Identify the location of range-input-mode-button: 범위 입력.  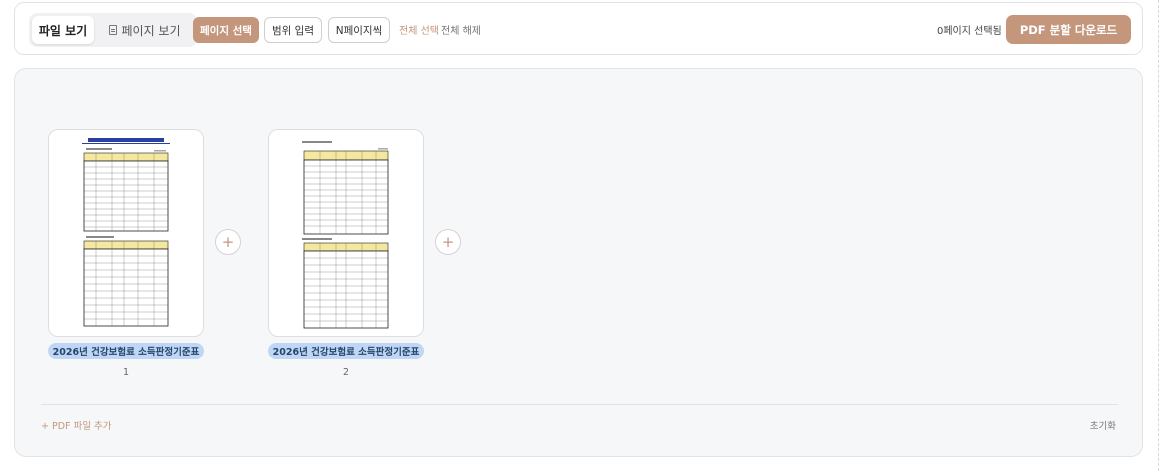
(293, 30).